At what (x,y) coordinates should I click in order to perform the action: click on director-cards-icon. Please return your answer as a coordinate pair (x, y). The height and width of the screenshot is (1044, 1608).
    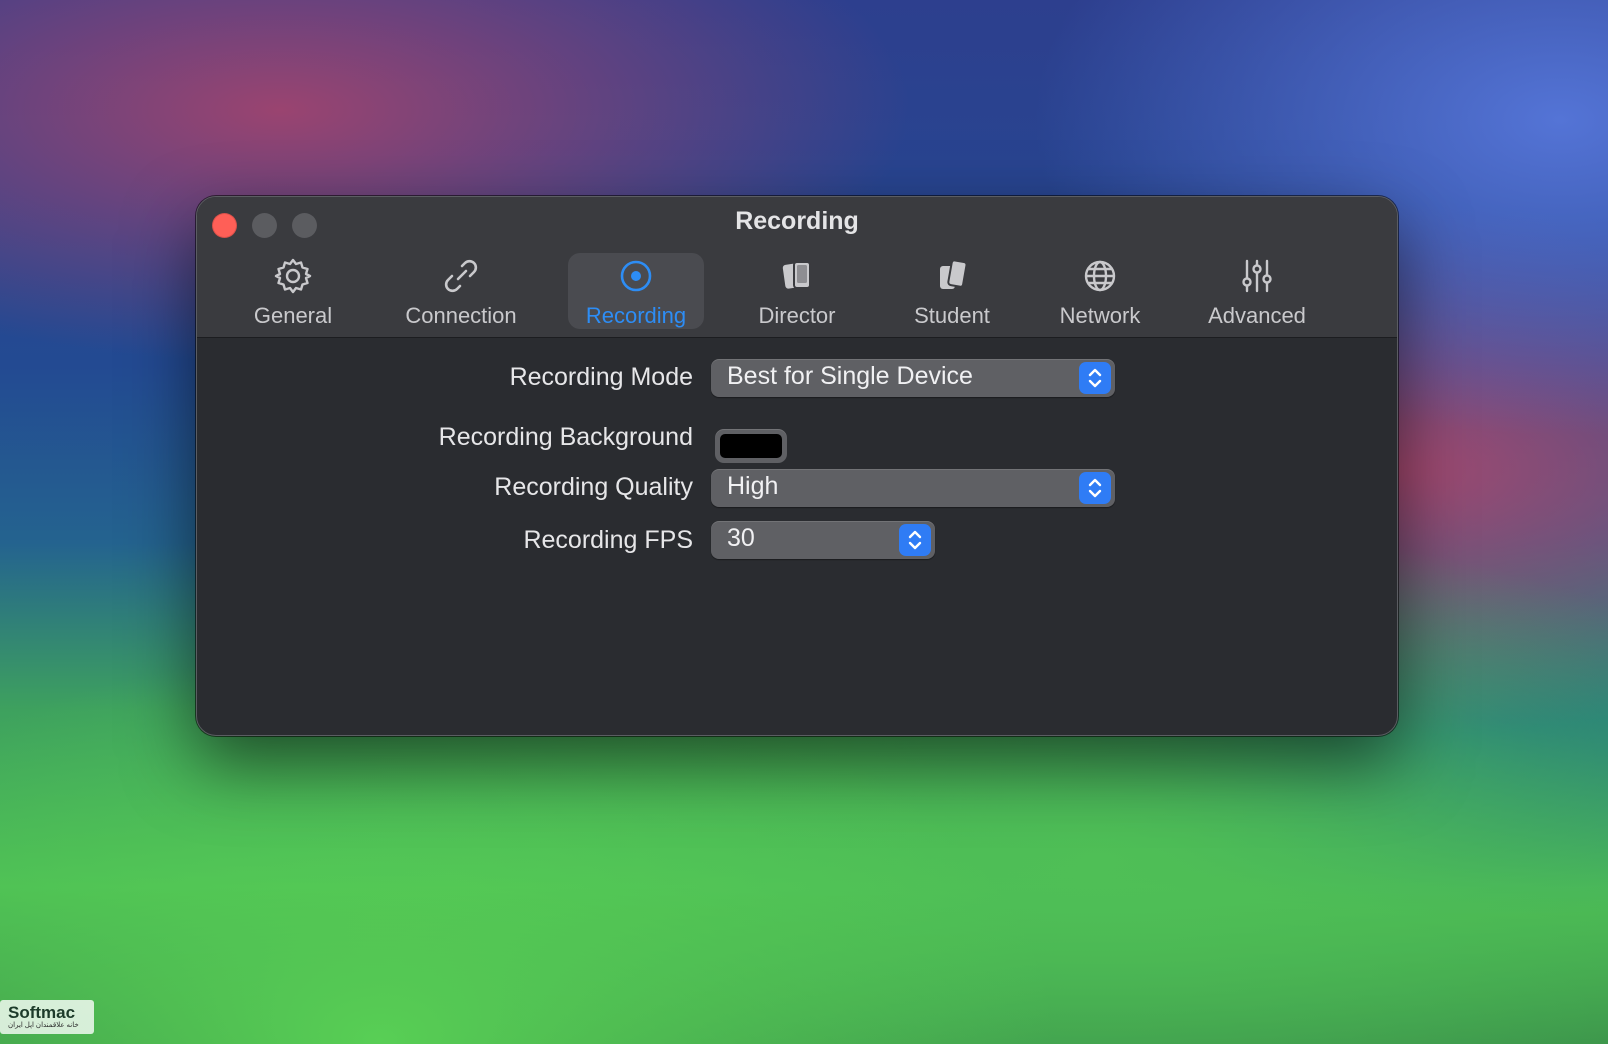
    Looking at the image, I should click on (796, 275).